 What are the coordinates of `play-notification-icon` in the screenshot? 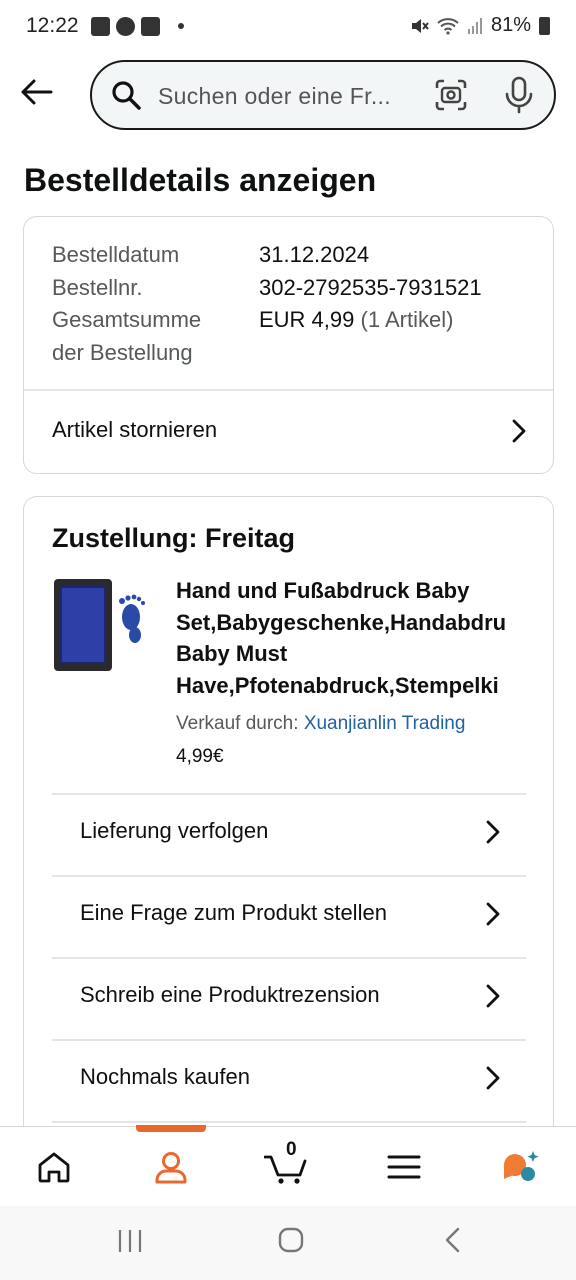 It's located at (125, 26).